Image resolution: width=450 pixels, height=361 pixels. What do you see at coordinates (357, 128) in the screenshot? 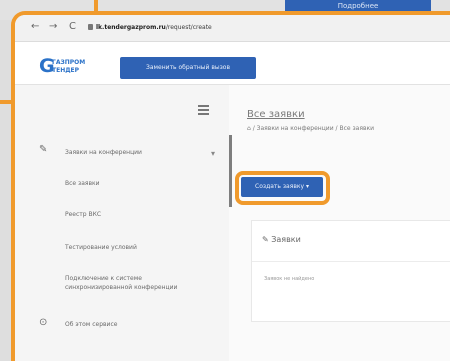
I see `breadcrumb-item: Все заявки` at bounding box center [357, 128].